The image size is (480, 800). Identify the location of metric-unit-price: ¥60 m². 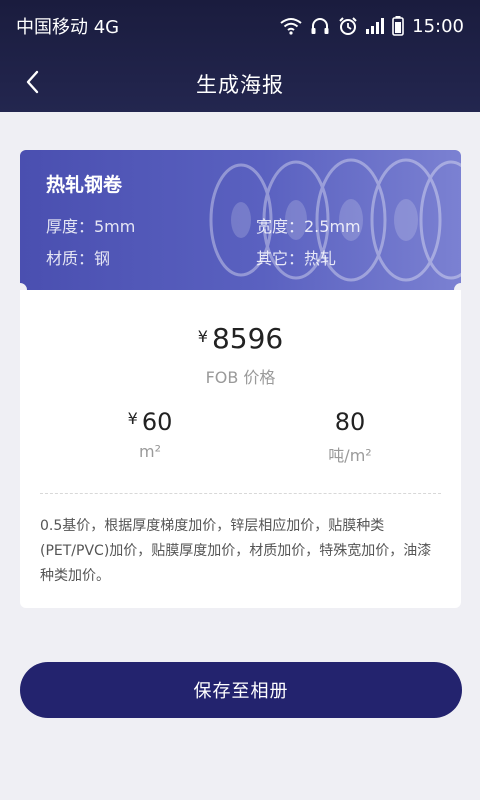
(150, 434).